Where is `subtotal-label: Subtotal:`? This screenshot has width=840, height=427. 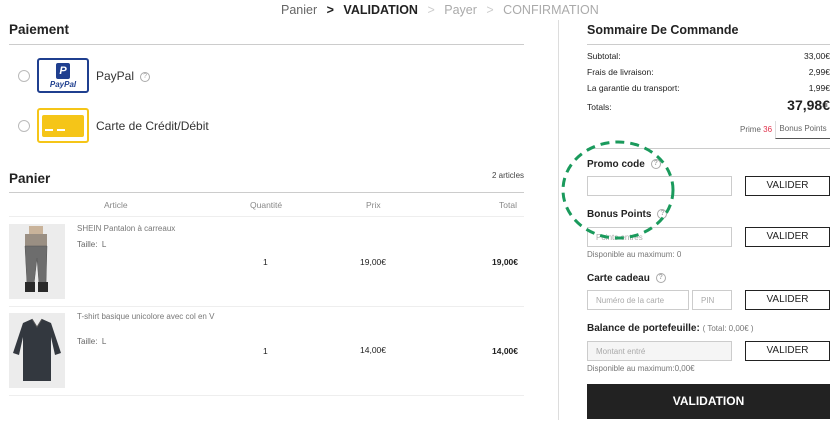 subtotal-label: Subtotal: is located at coordinates (604, 56).